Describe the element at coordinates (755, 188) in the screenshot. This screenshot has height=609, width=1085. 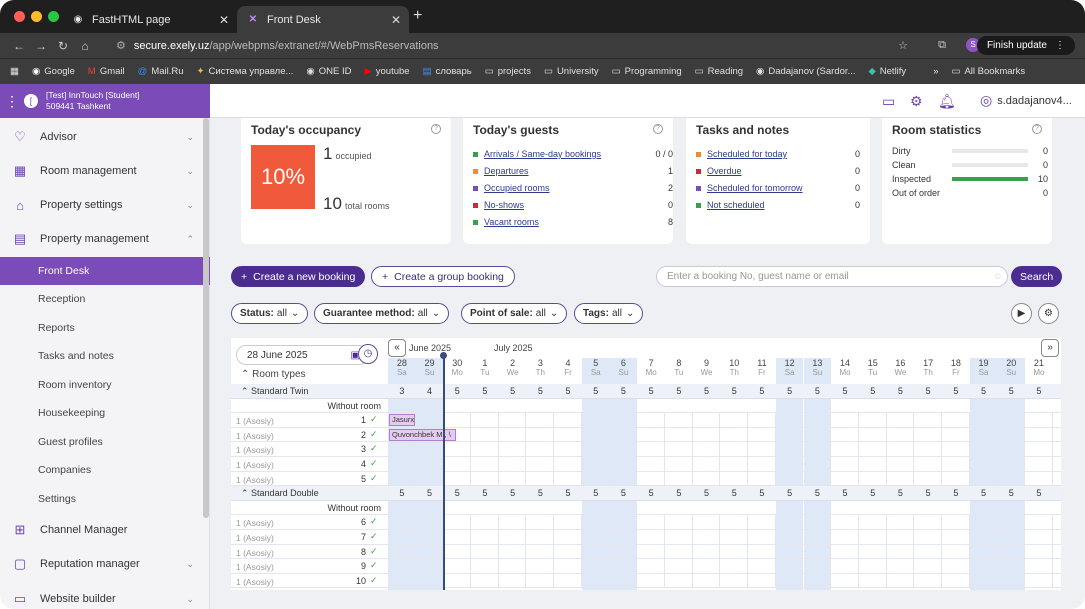
I see `tasks-link: Scheduled for tomorrow` at that location.